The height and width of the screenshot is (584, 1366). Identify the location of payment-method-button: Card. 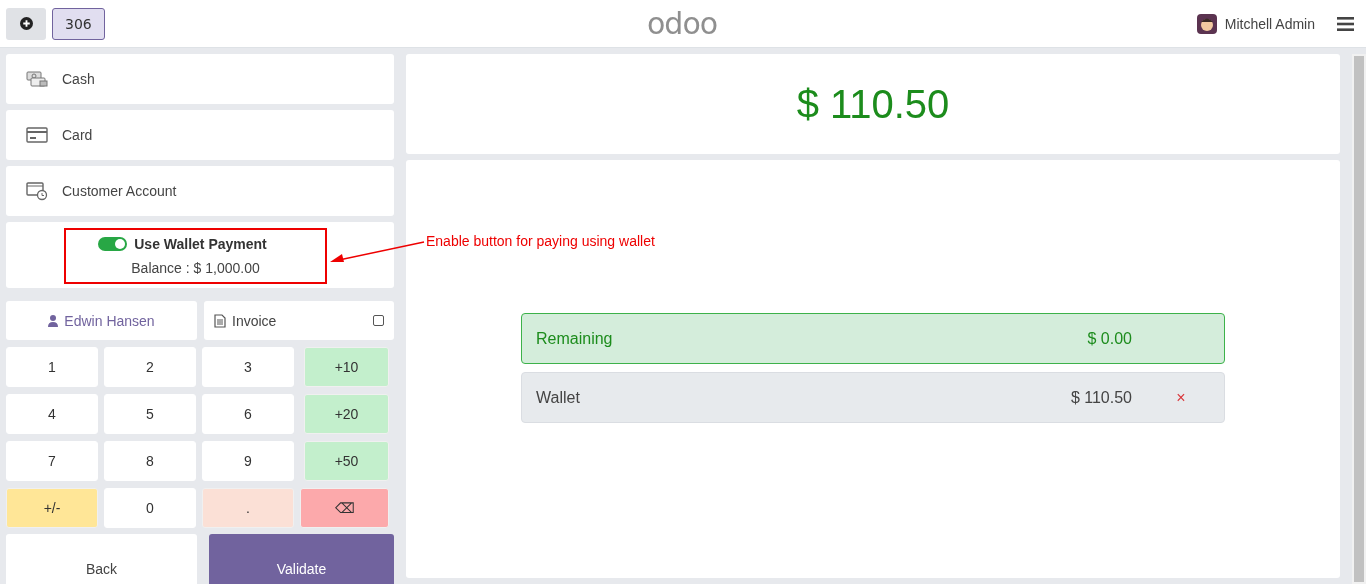
(200, 135).